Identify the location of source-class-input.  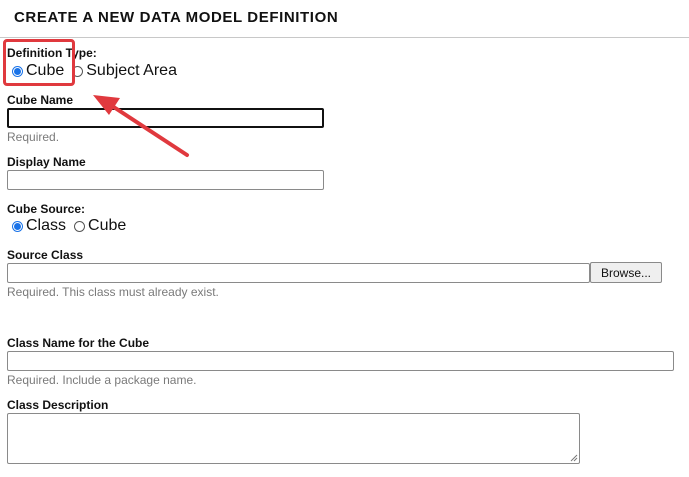
(298, 273).